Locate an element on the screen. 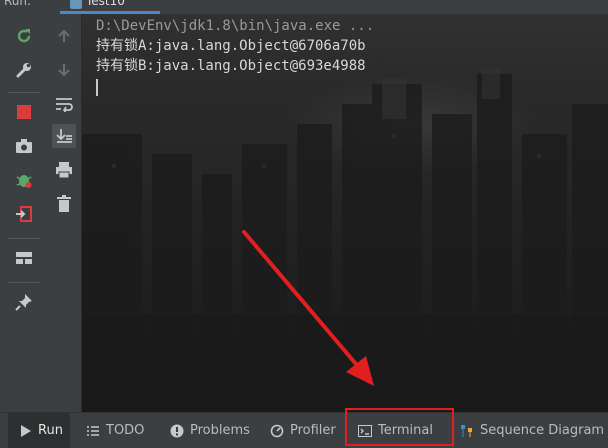  tool-window-problems: Problems is located at coordinates (210, 430).